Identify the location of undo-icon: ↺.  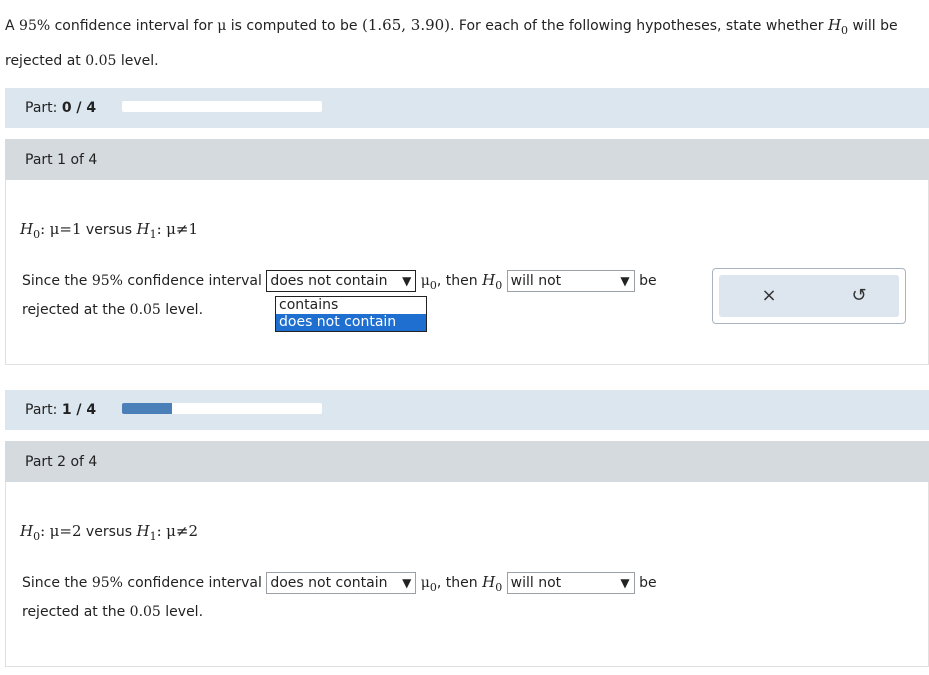
(859, 296).